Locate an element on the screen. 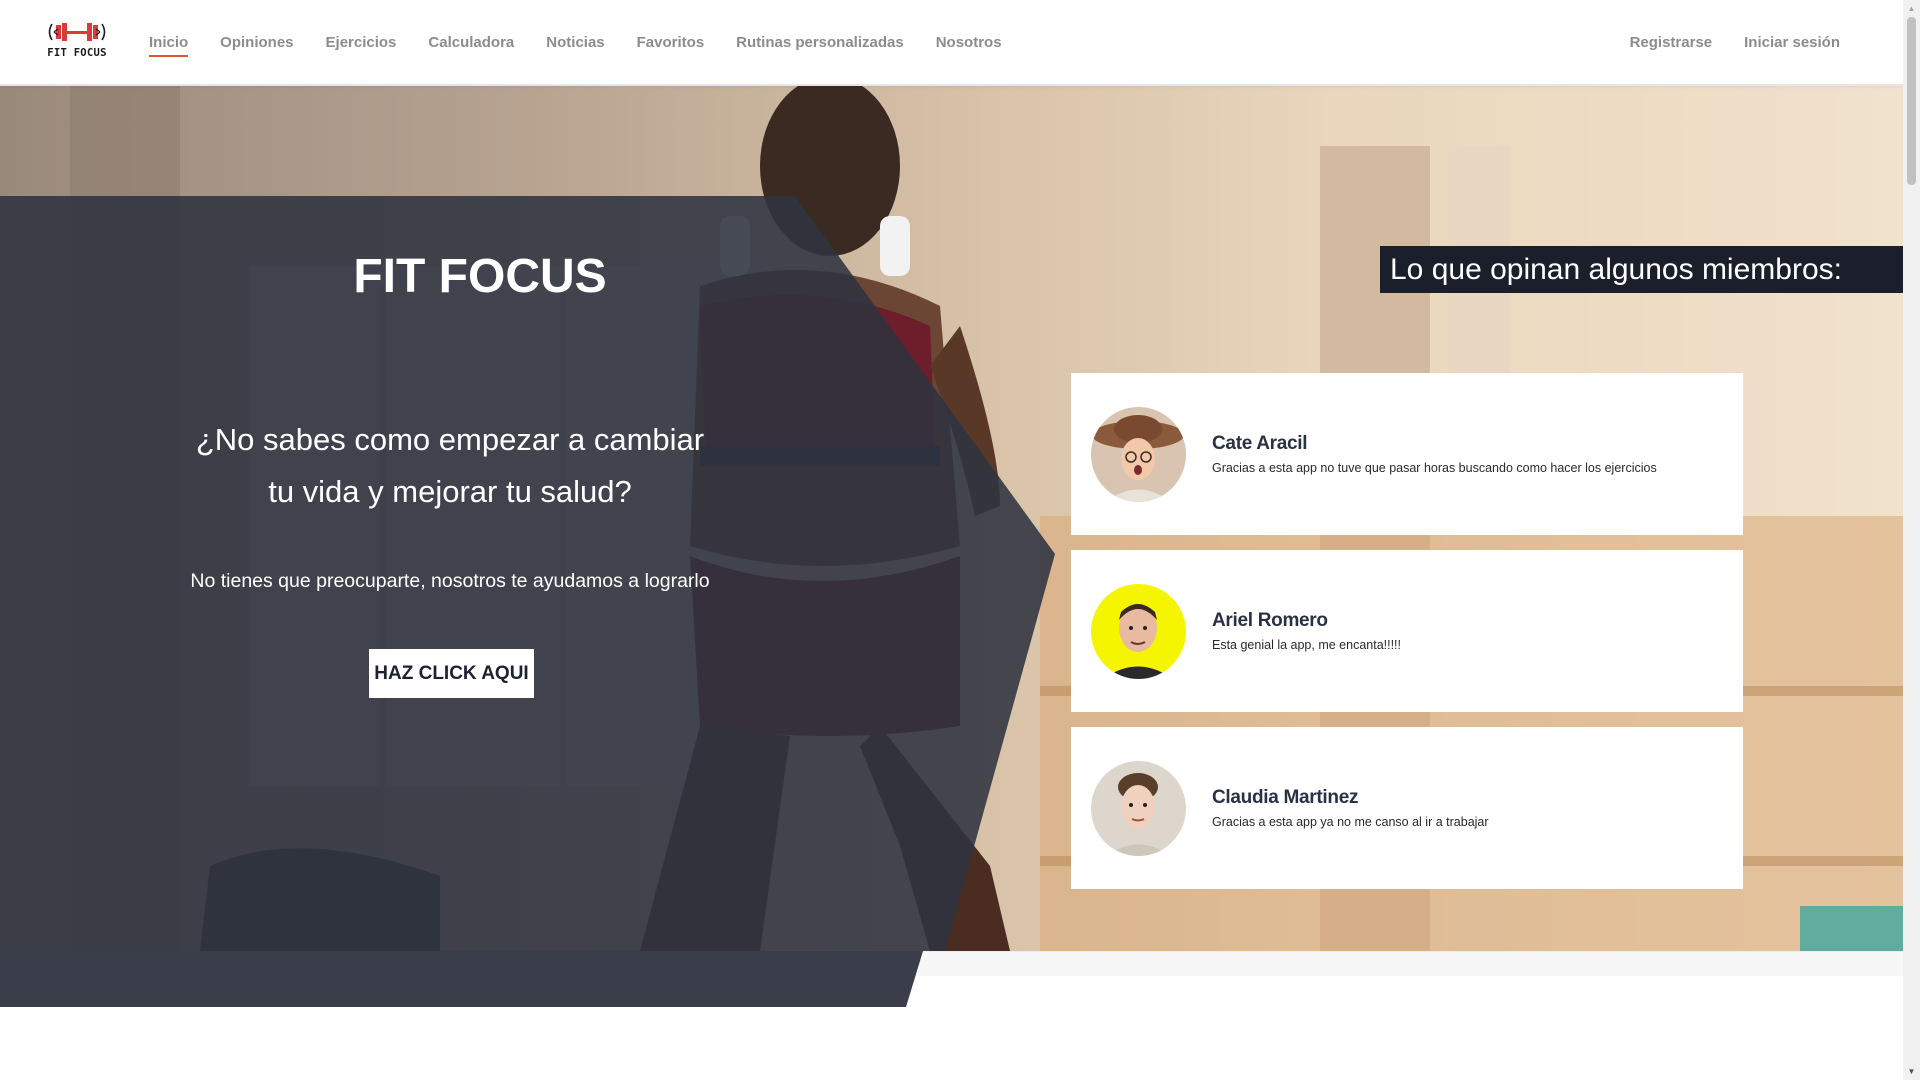  testimonial-name: Claudia Martinez is located at coordinates (1285, 797).